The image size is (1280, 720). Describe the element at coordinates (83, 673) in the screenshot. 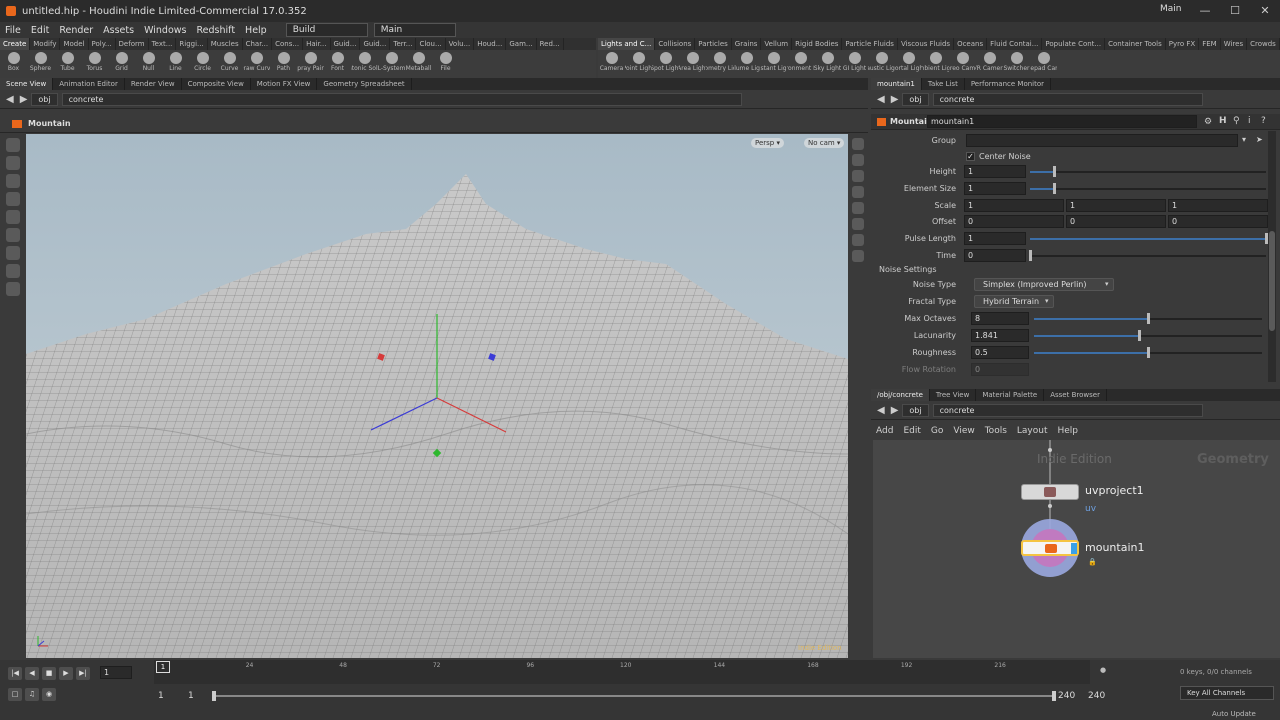

I see `jump-end-icon: ▶|` at that location.